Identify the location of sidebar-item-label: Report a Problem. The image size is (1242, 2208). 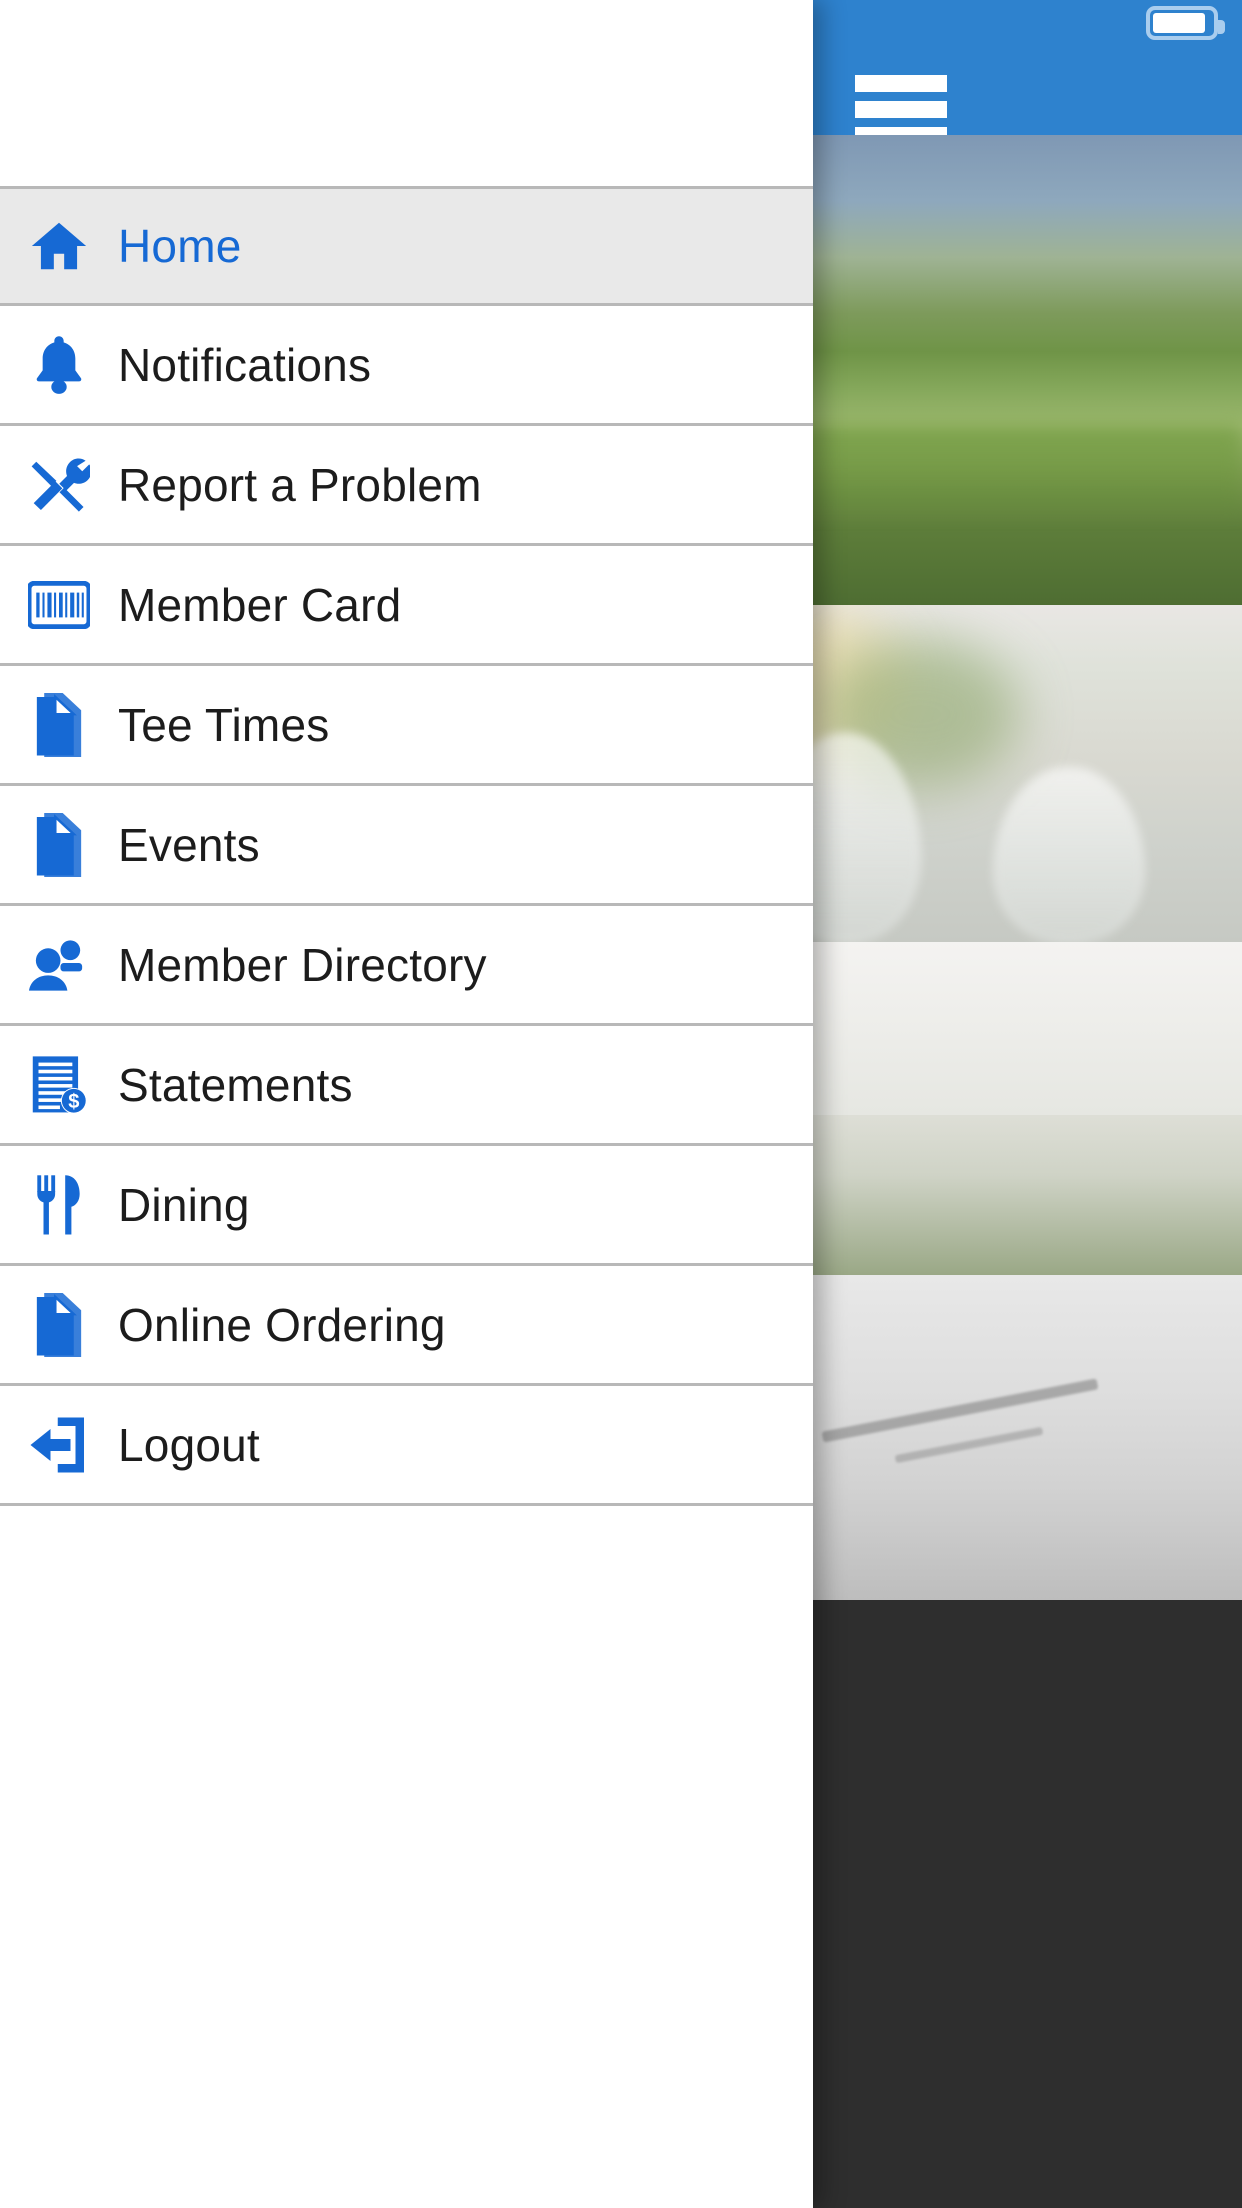
(300, 484).